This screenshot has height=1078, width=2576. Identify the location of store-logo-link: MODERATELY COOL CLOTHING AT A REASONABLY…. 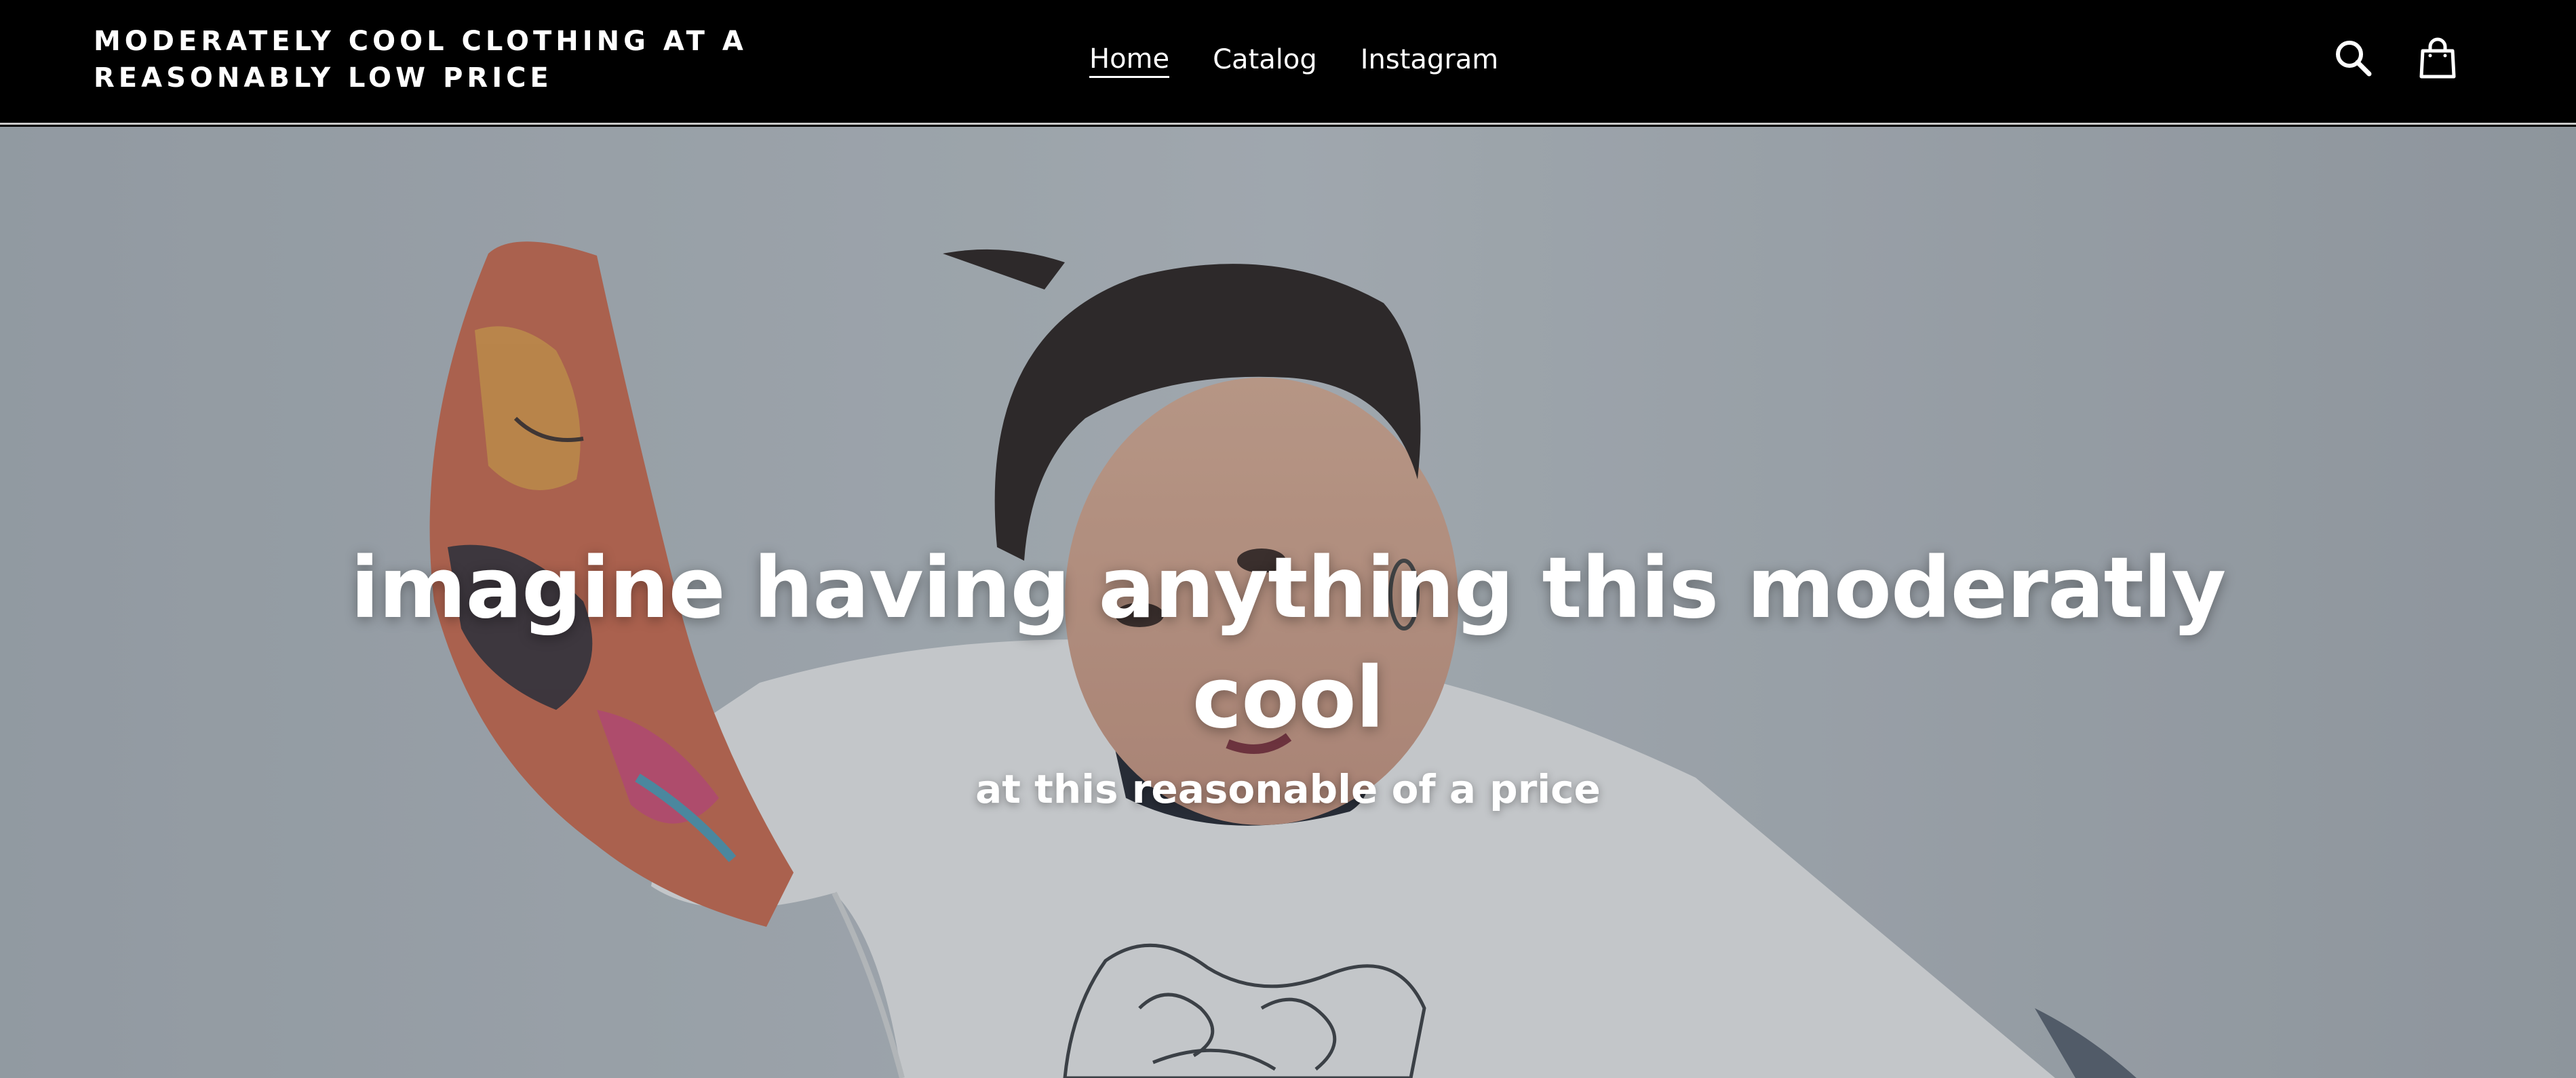
(433, 59).